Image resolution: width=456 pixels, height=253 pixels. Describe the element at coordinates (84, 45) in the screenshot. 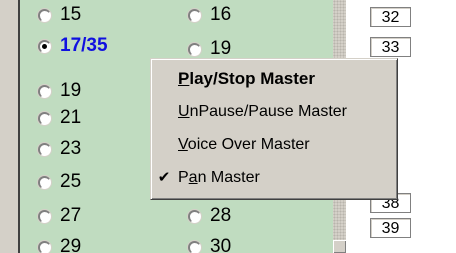

I see `radio-label: 17/35` at that location.